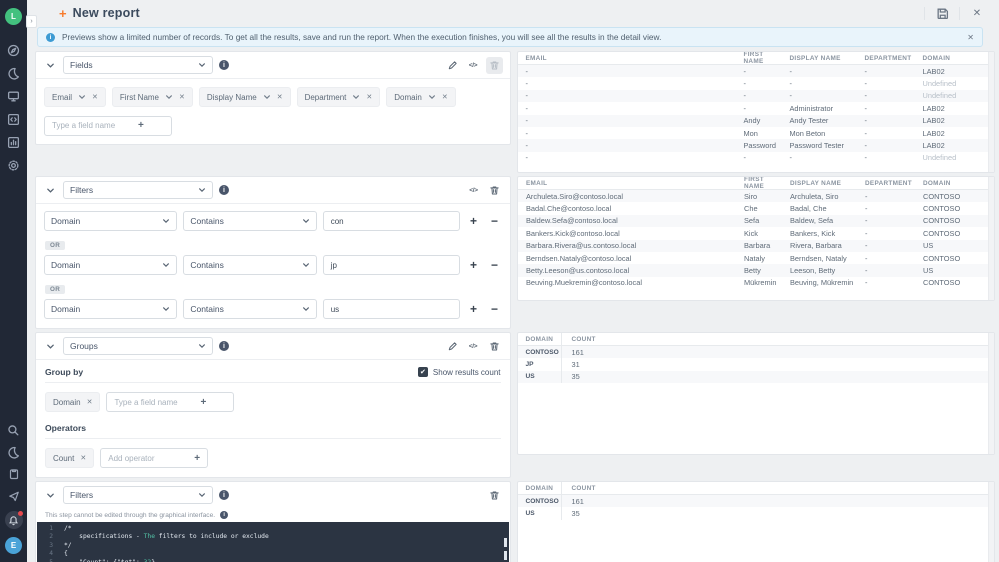 This screenshot has width=999, height=562. Describe the element at coordinates (20, 513) in the screenshot. I see `notification-badge` at that location.